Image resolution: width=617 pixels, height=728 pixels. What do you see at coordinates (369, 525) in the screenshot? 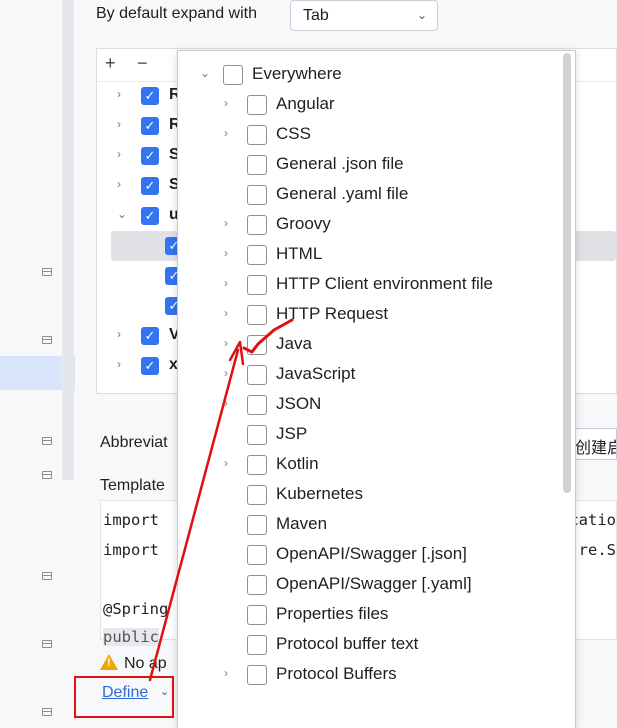
I see `context-item: Maven` at bounding box center [369, 525].